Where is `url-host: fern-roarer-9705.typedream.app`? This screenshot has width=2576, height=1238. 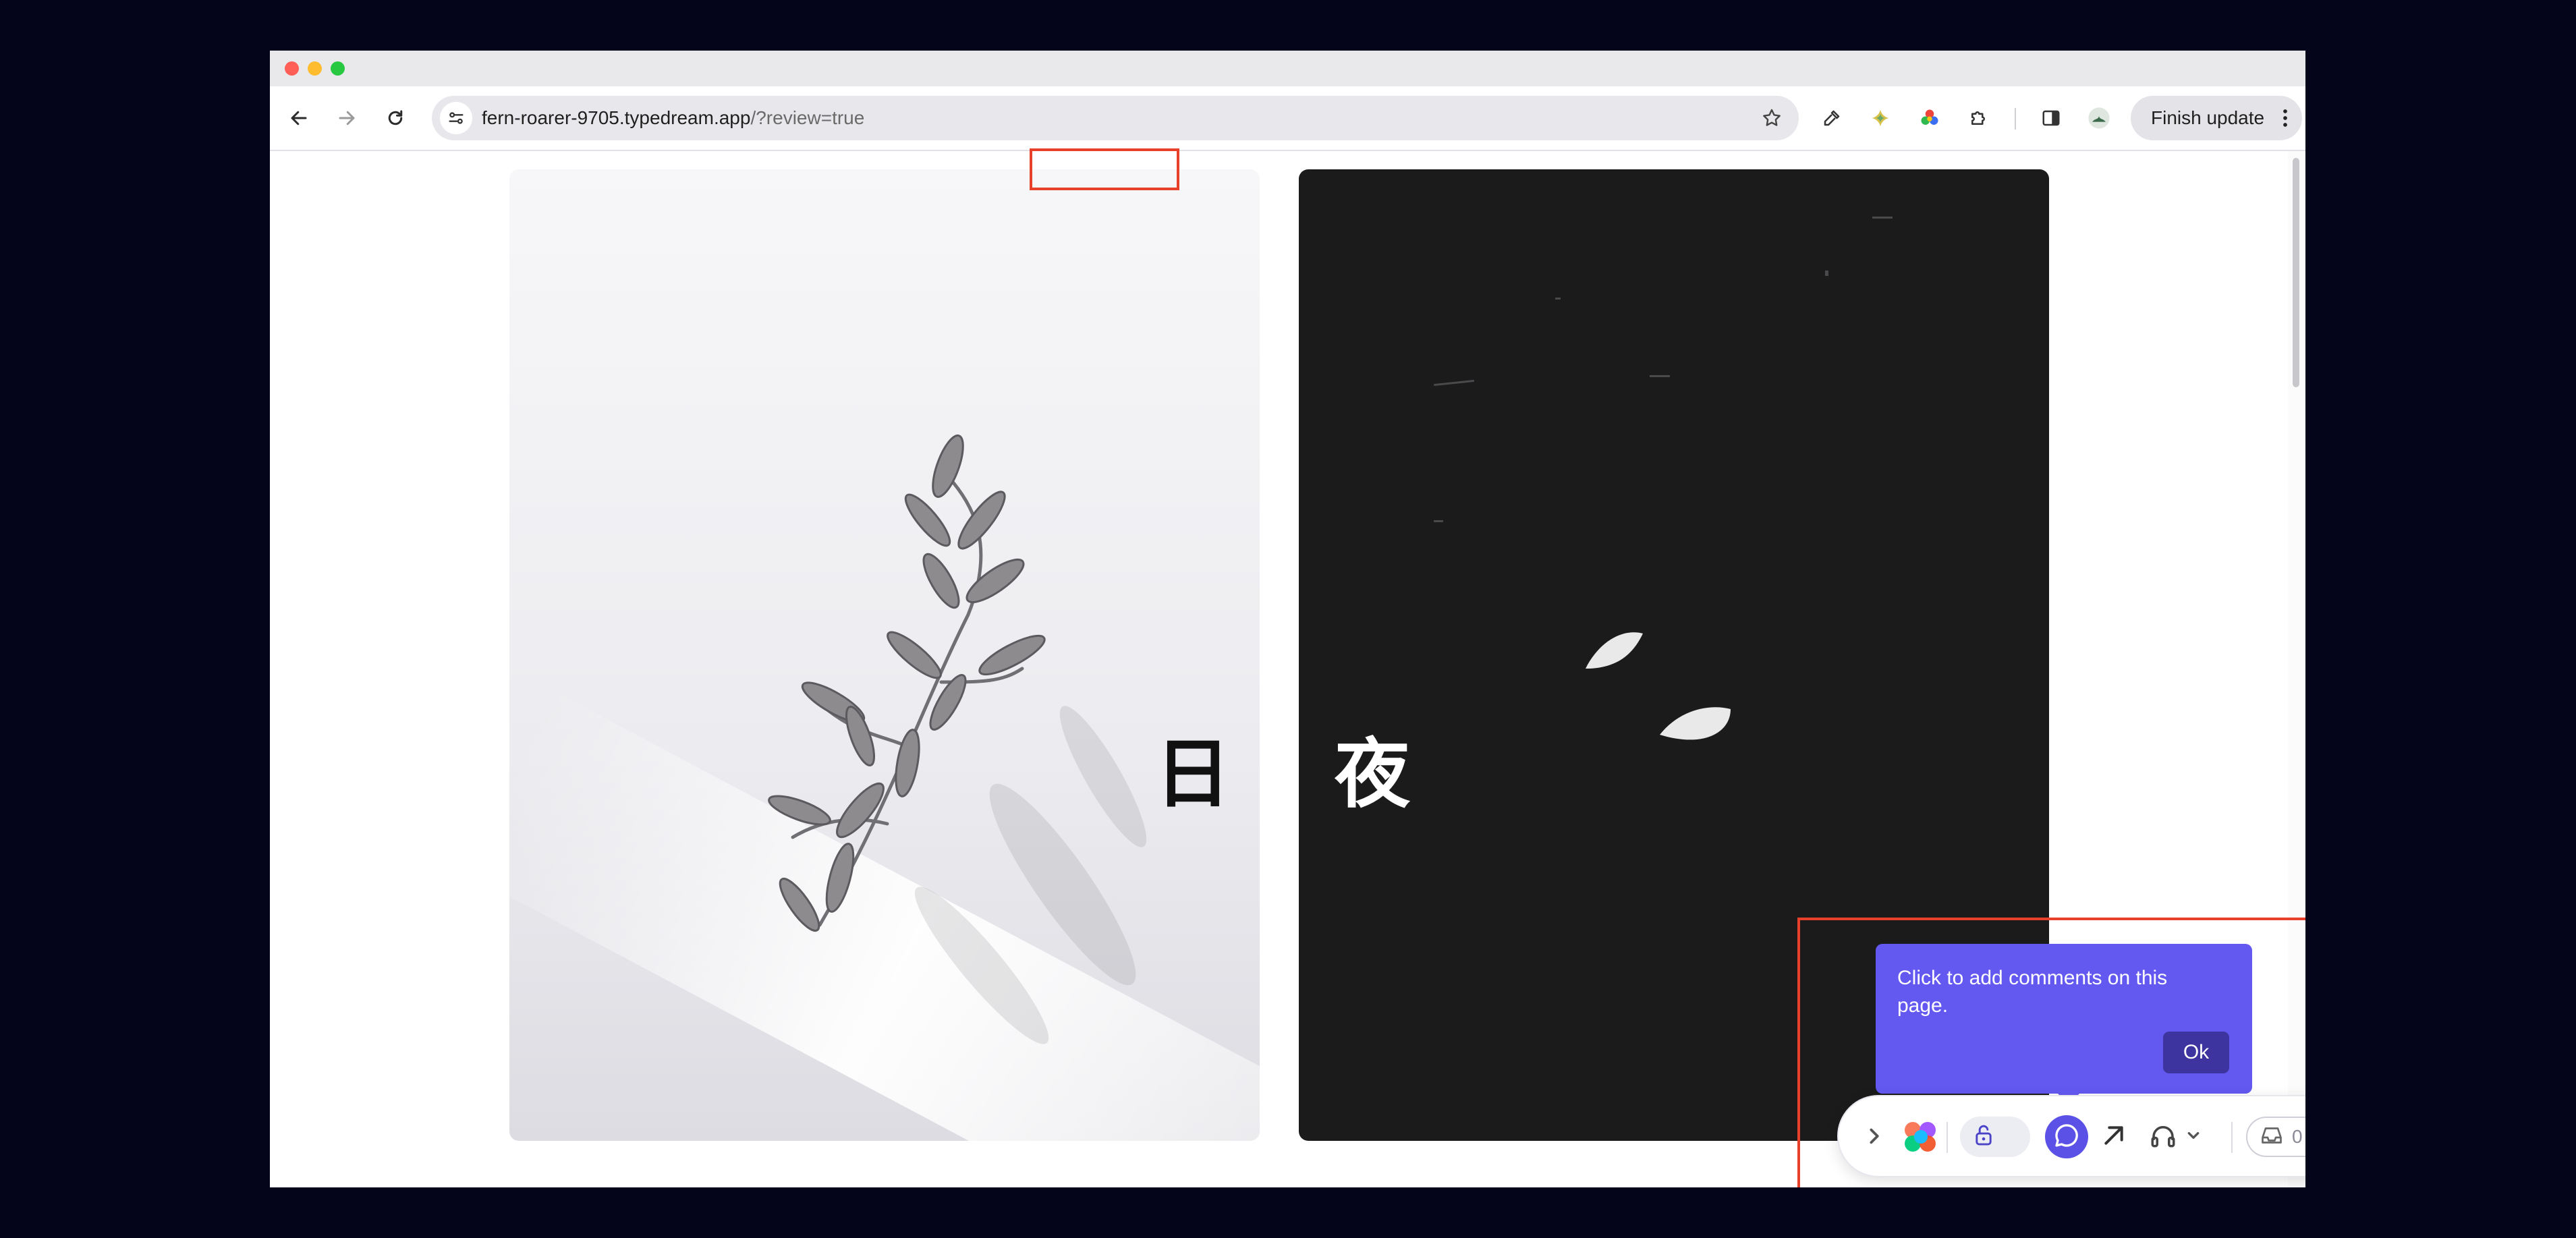 url-host: fern-roarer-9705.typedream.app is located at coordinates (616, 117).